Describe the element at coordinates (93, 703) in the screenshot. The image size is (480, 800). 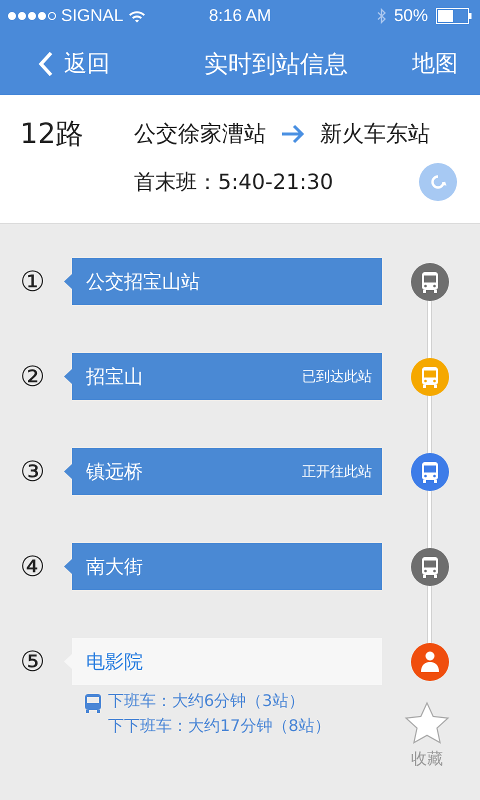
I see `bus-icon` at that location.